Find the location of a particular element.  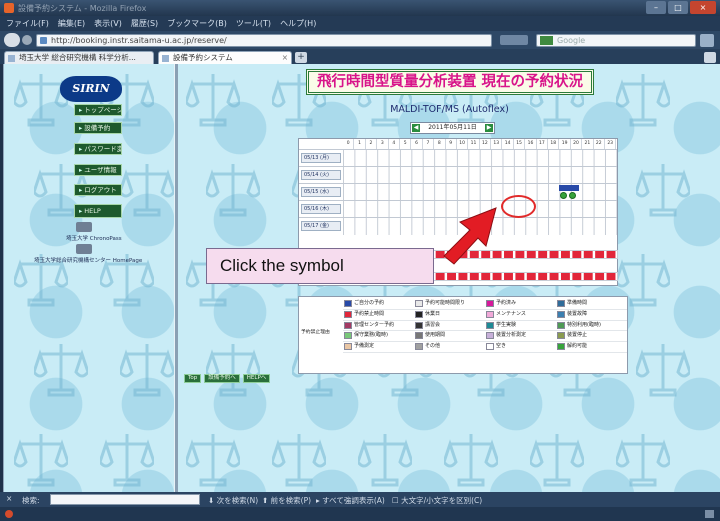

tab-bar: 埼玉大学 総合研究機構 科学分析... 設備予約システム × + is located at coordinates (360, 56).